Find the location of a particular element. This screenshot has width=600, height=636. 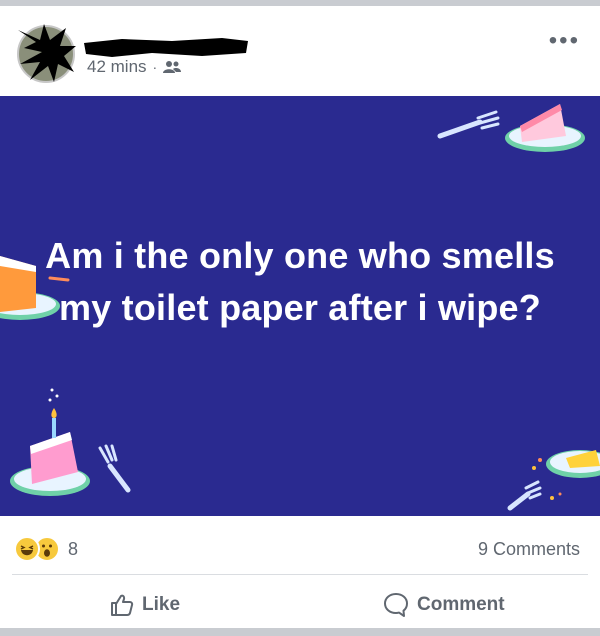

comment-bubble-icon is located at coordinates (396, 605).